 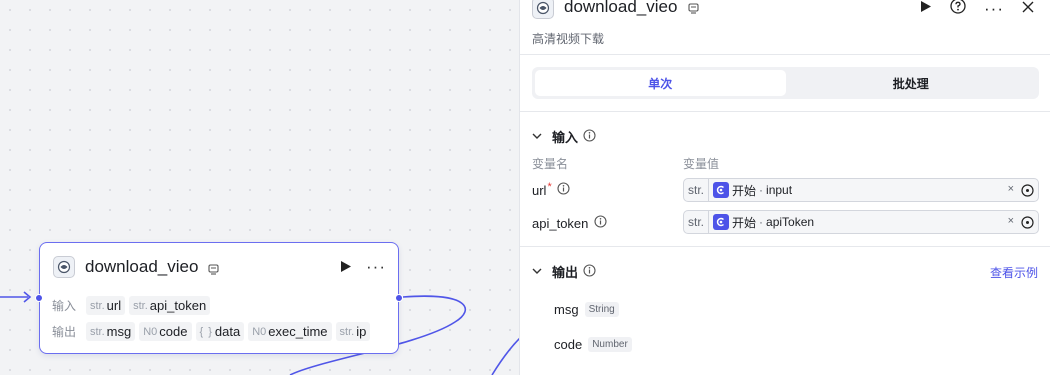 I want to click on tab-single: 单次, so click(x=660, y=83).